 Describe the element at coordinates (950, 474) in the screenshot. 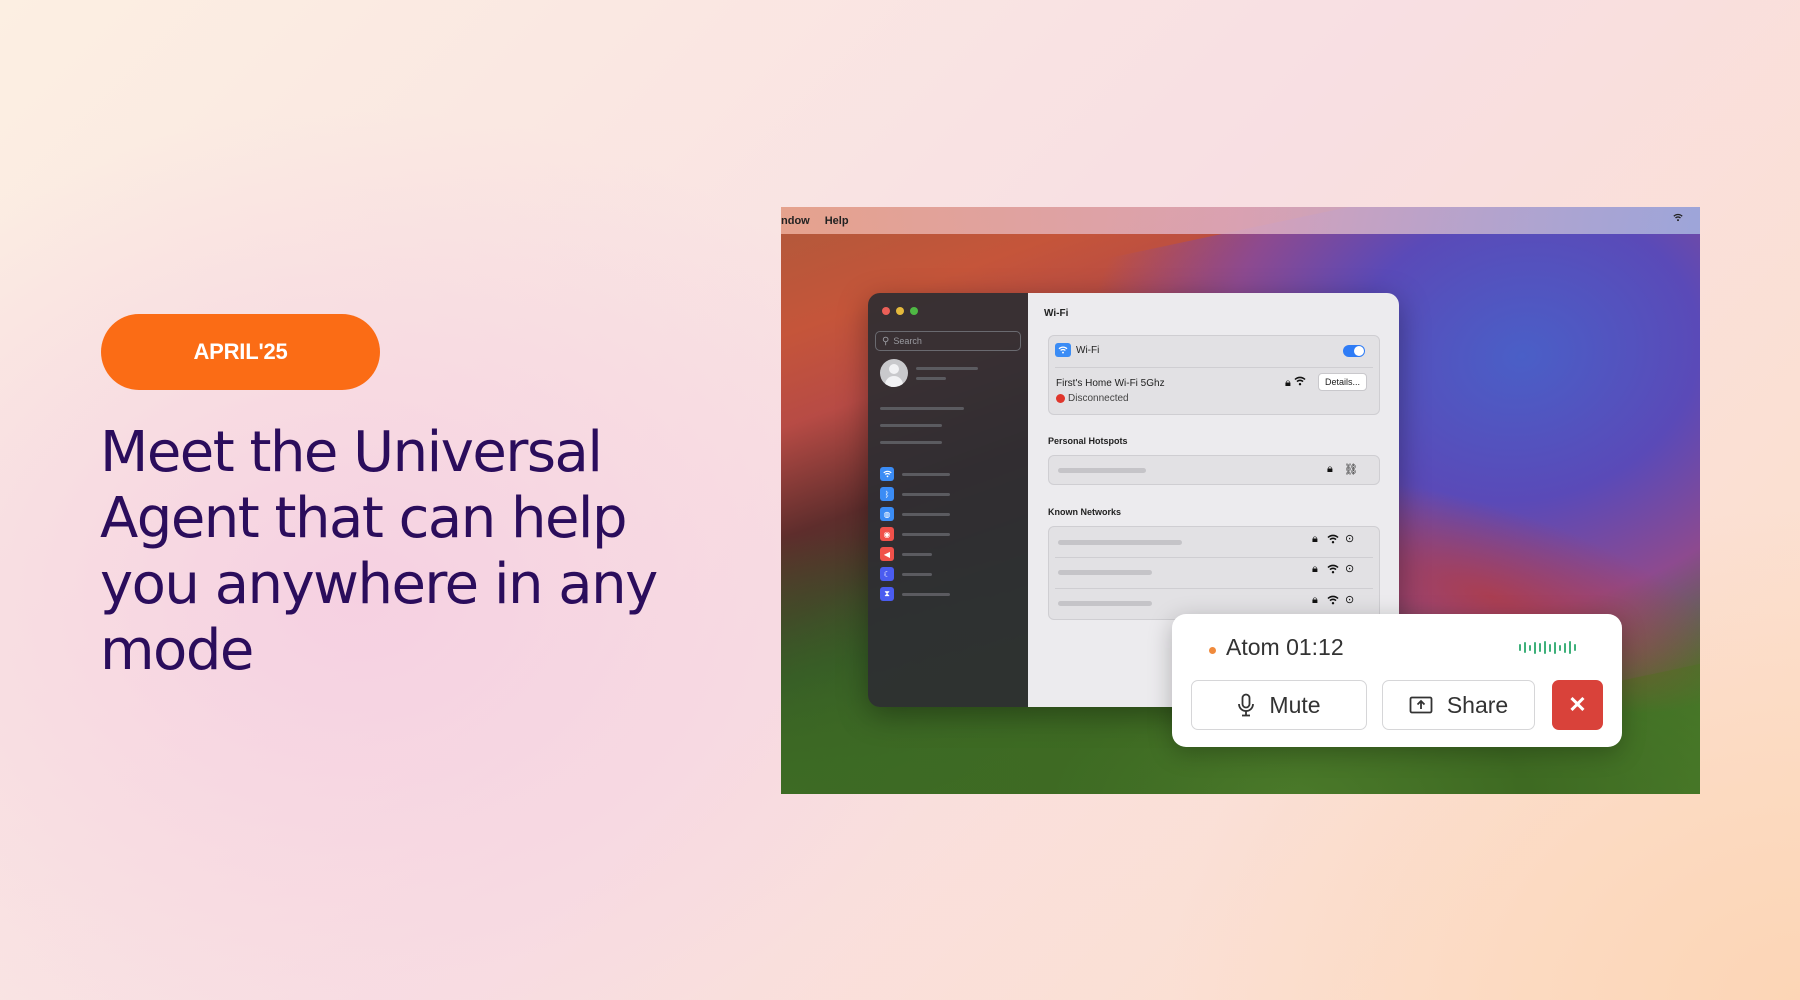

I see `sidebar-item-wifi` at that location.